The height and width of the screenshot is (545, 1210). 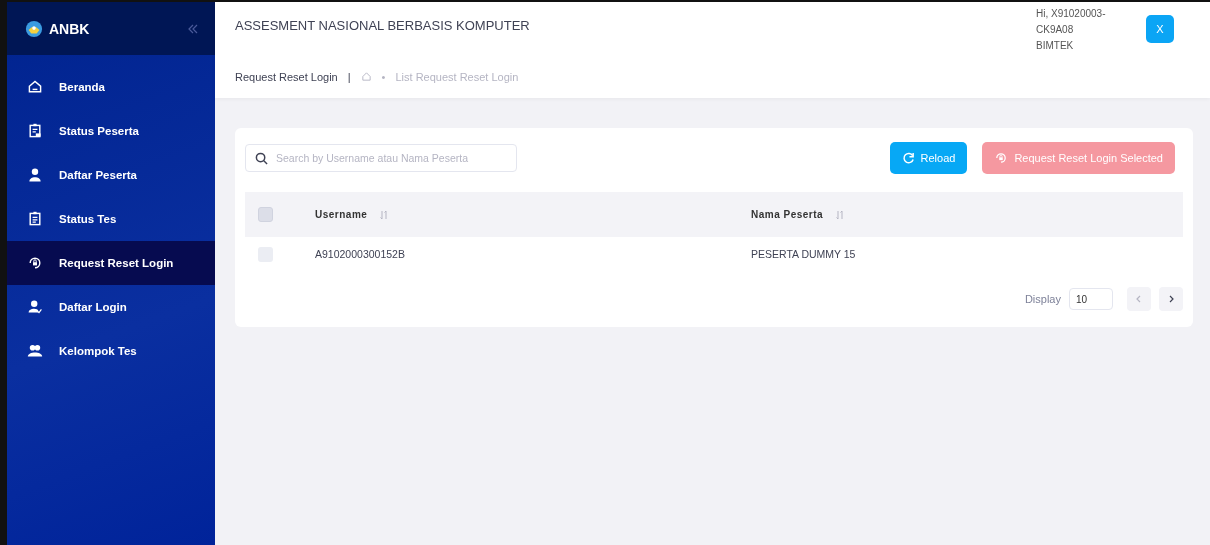 I want to click on collapse-icon, so click(x=193, y=28).